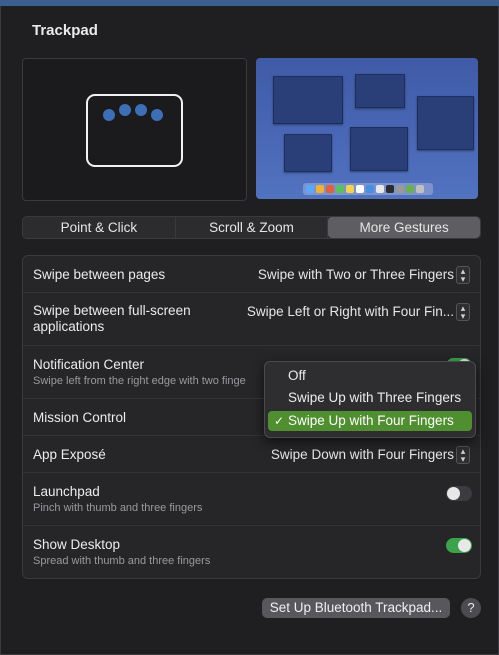 This screenshot has width=499, height=655. I want to click on setting-label: Swipe between full-screen applications, so click(112, 318).